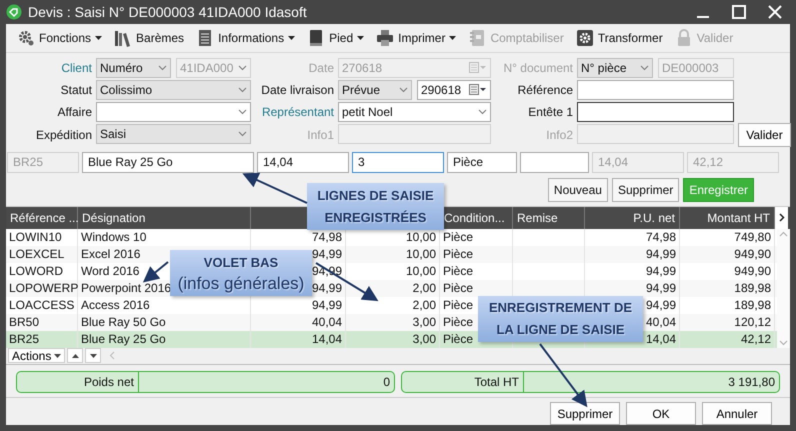  Describe the element at coordinates (414, 112) in the screenshot. I see `dropdown-field: petit Noel` at that location.